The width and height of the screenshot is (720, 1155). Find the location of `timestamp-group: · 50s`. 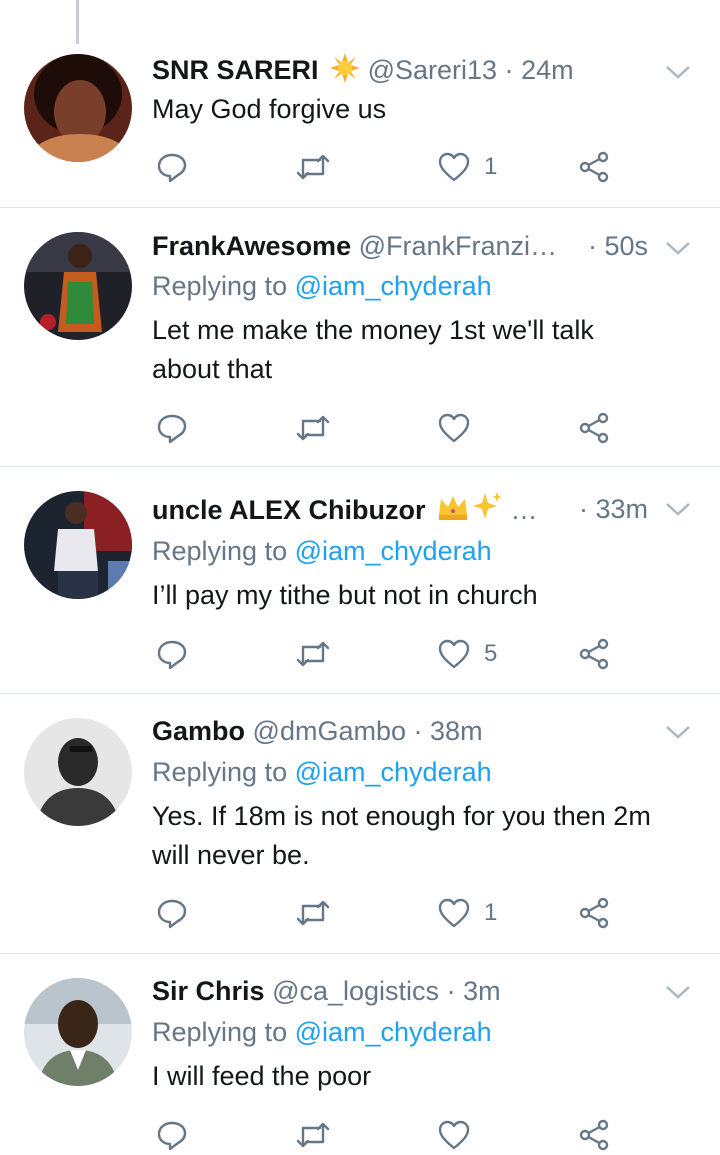

timestamp-group: · 50s is located at coordinates (618, 246).